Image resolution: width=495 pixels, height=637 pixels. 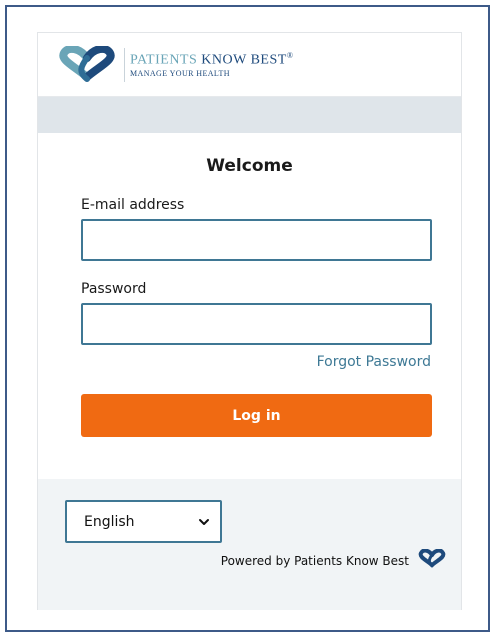 What do you see at coordinates (244, 60) in the screenshot?
I see `brand-name-part2: KNOW BEST` at bounding box center [244, 60].